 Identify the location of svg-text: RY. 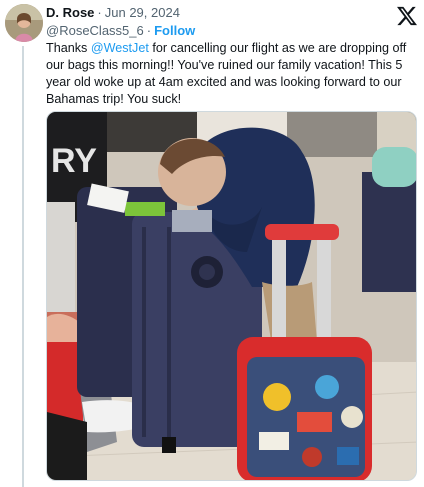
(74, 161).